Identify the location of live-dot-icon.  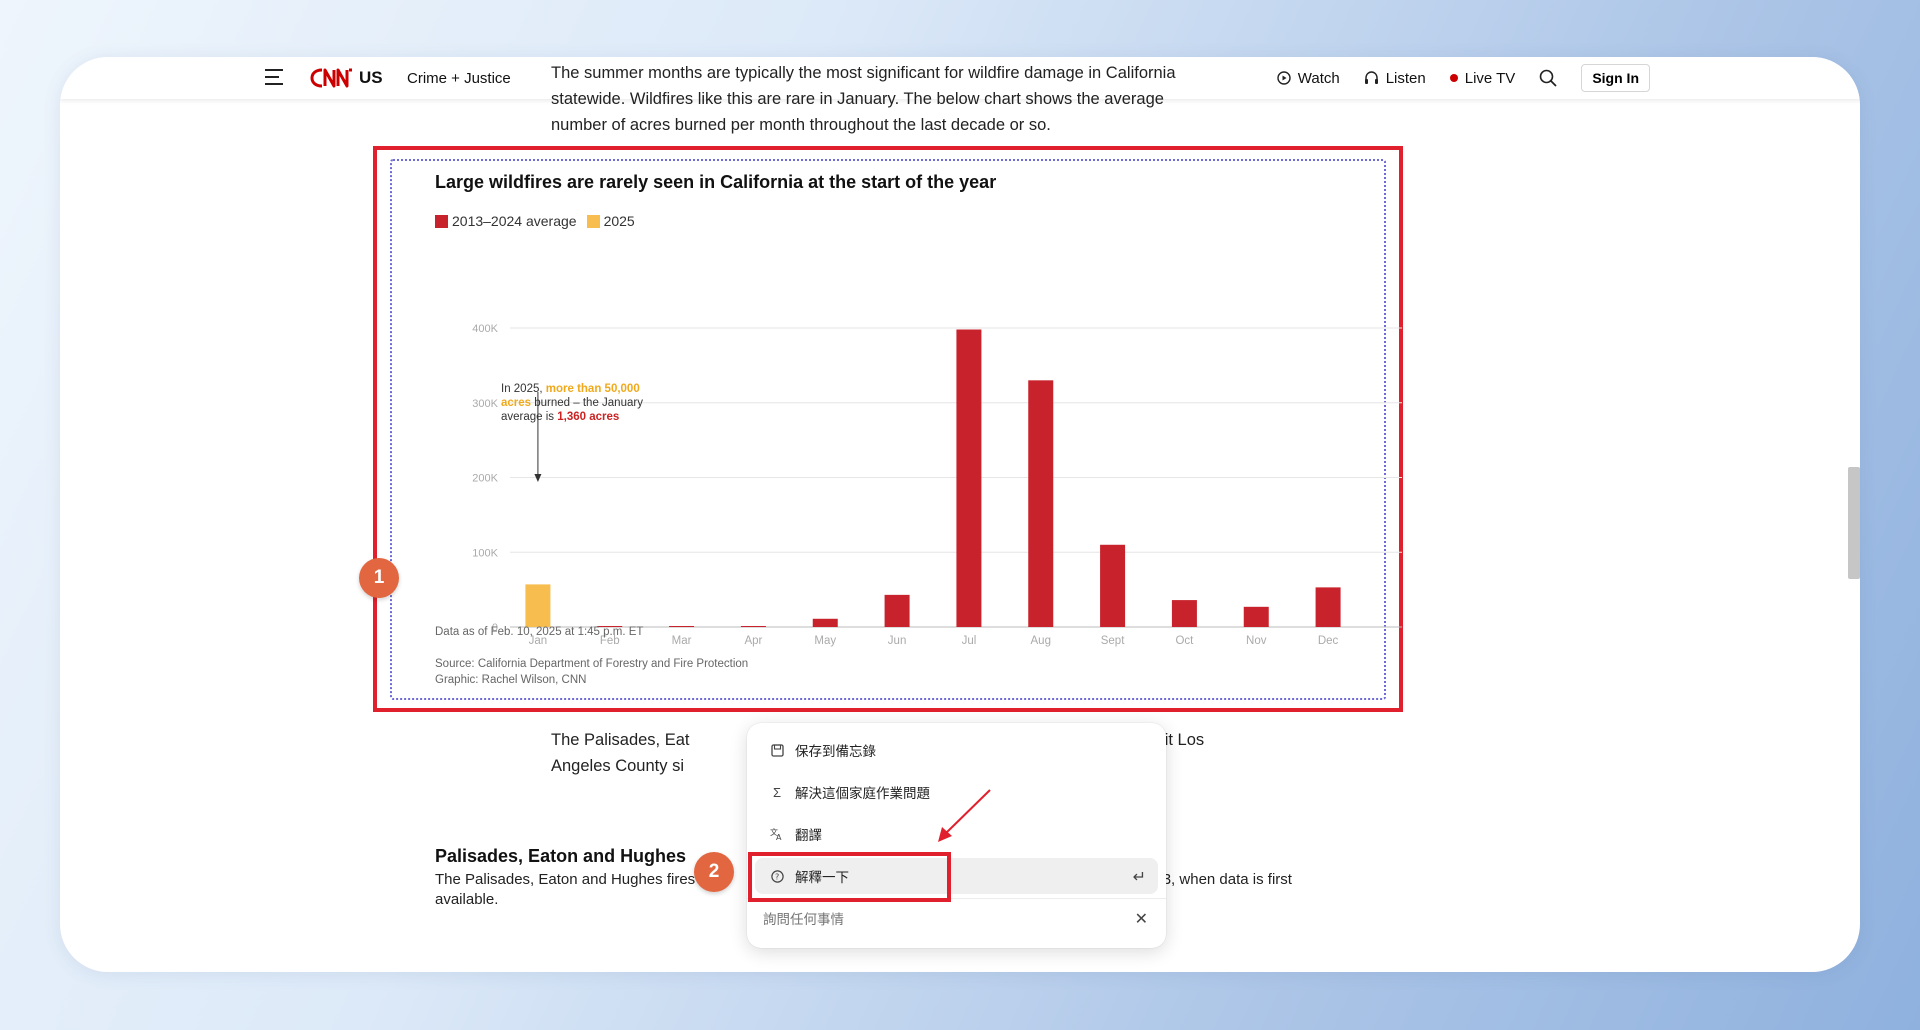
(1453, 78).